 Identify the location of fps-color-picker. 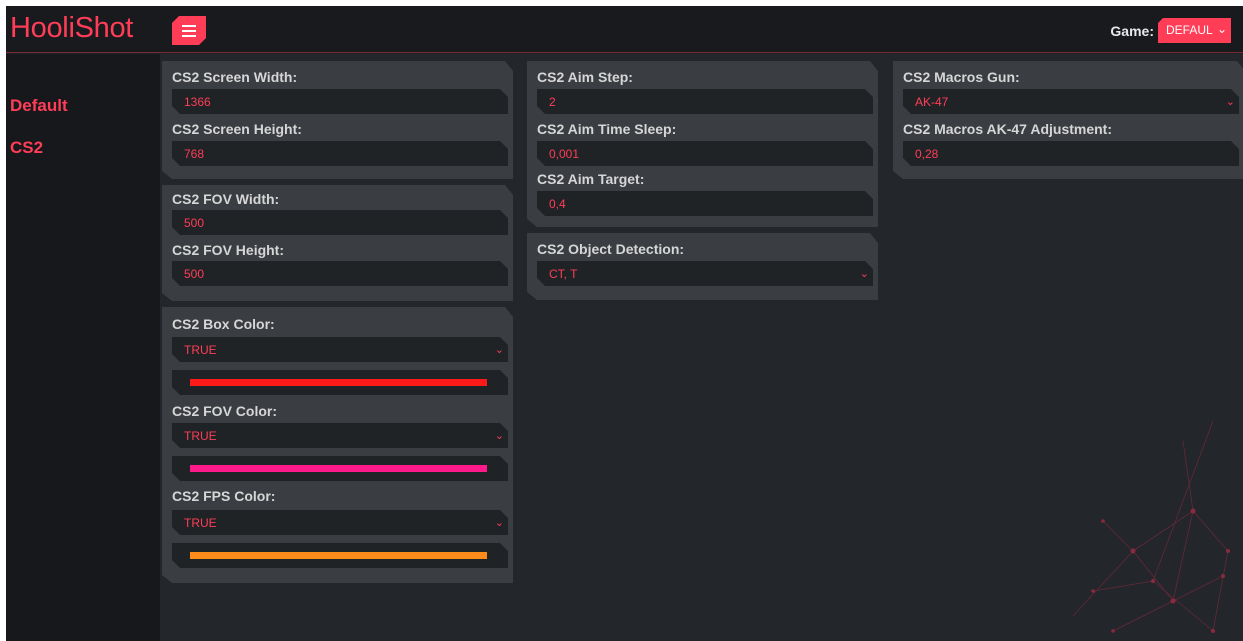
(340, 555).